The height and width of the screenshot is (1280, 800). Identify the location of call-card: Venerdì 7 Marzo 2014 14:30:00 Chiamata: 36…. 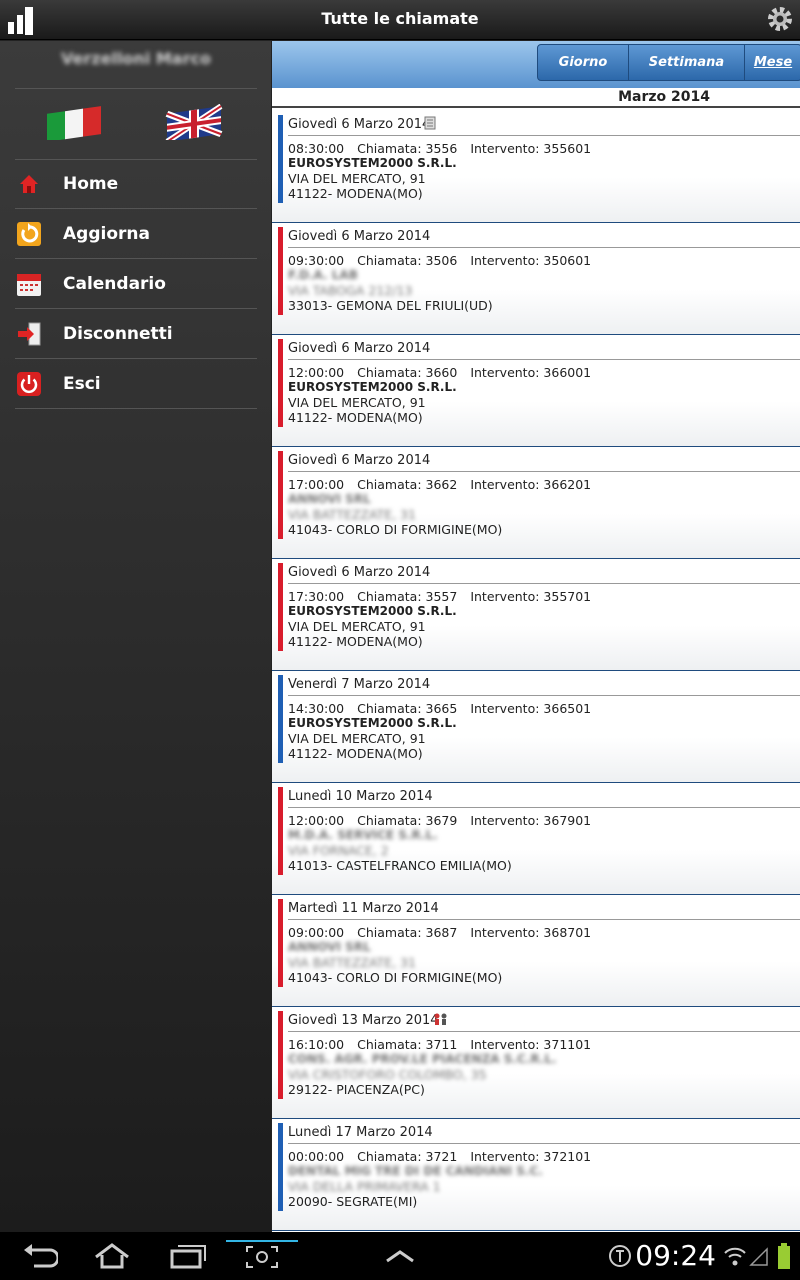
(536, 727).